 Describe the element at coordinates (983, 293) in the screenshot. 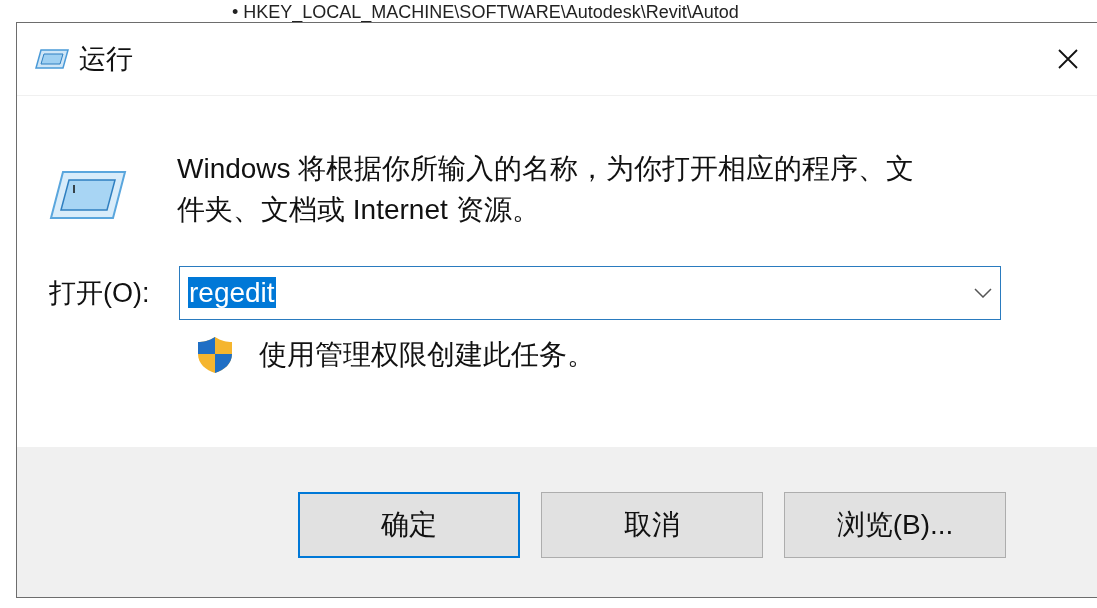

I see `chevron-down-icon` at that location.